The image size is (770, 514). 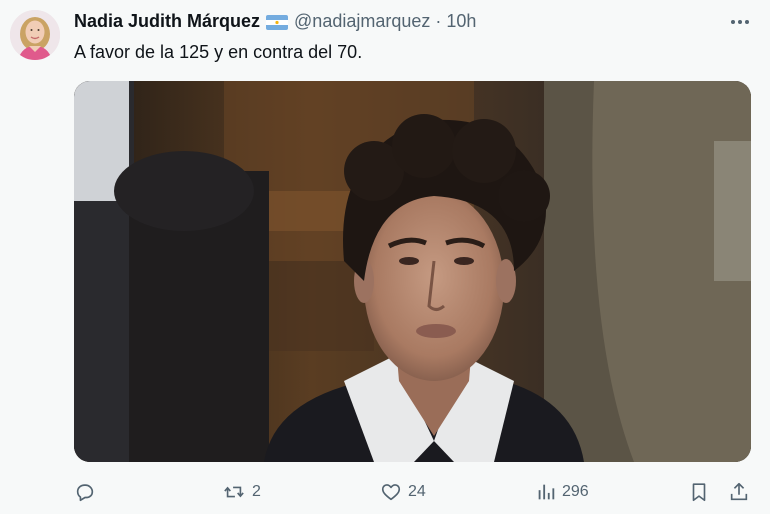 I want to click on argentina-flag-icon, so click(x=277, y=22).